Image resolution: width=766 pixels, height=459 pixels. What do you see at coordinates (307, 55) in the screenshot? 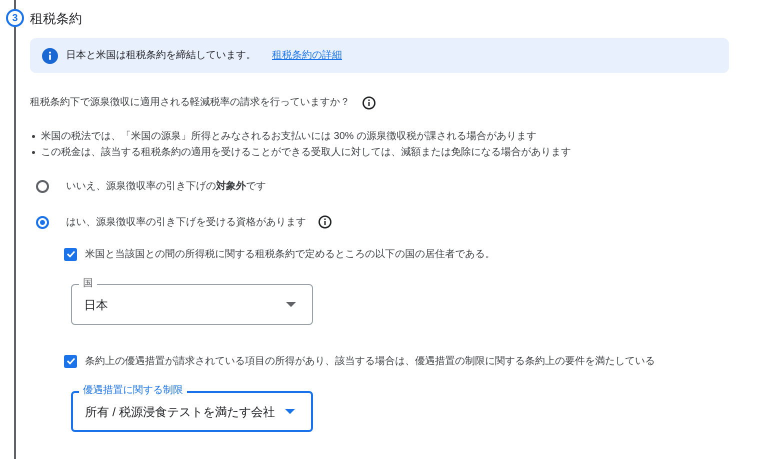
I see `details-link: 租税条約の詳細` at bounding box center [307, 55].